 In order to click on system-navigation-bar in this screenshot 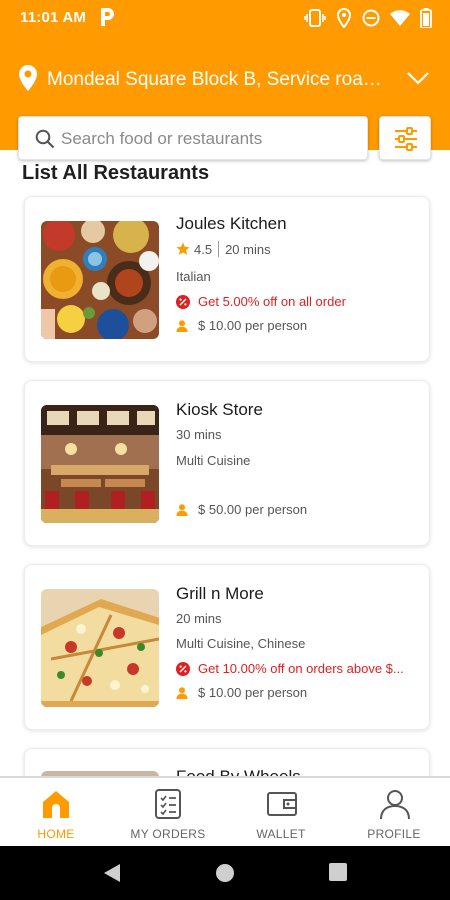, I will do `click(225, 873)`.